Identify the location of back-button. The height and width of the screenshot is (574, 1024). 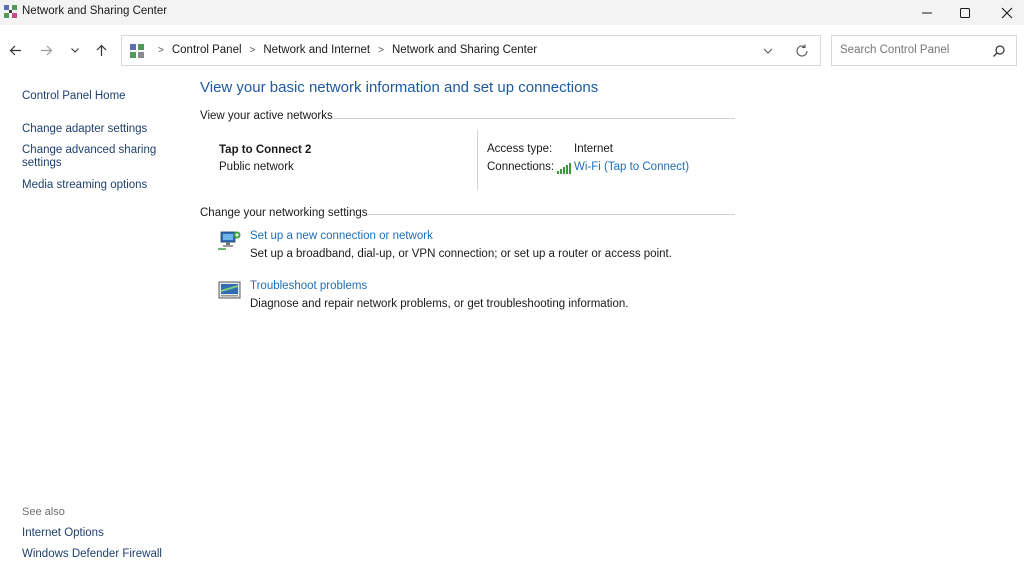
(15, 50).